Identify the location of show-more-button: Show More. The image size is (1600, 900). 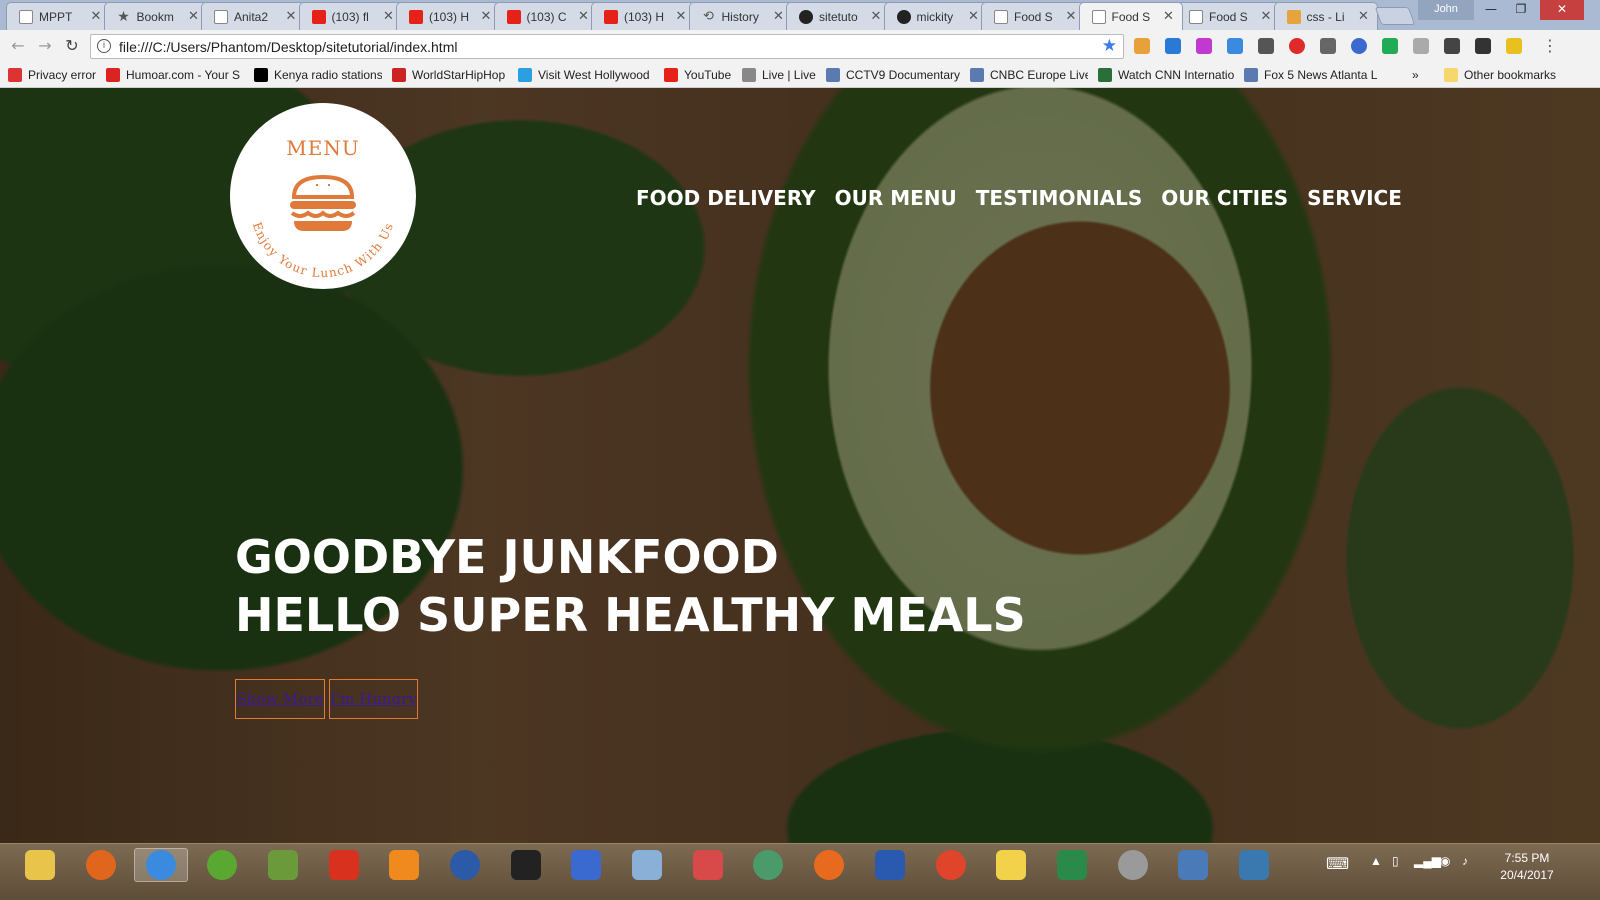
(280, 699).